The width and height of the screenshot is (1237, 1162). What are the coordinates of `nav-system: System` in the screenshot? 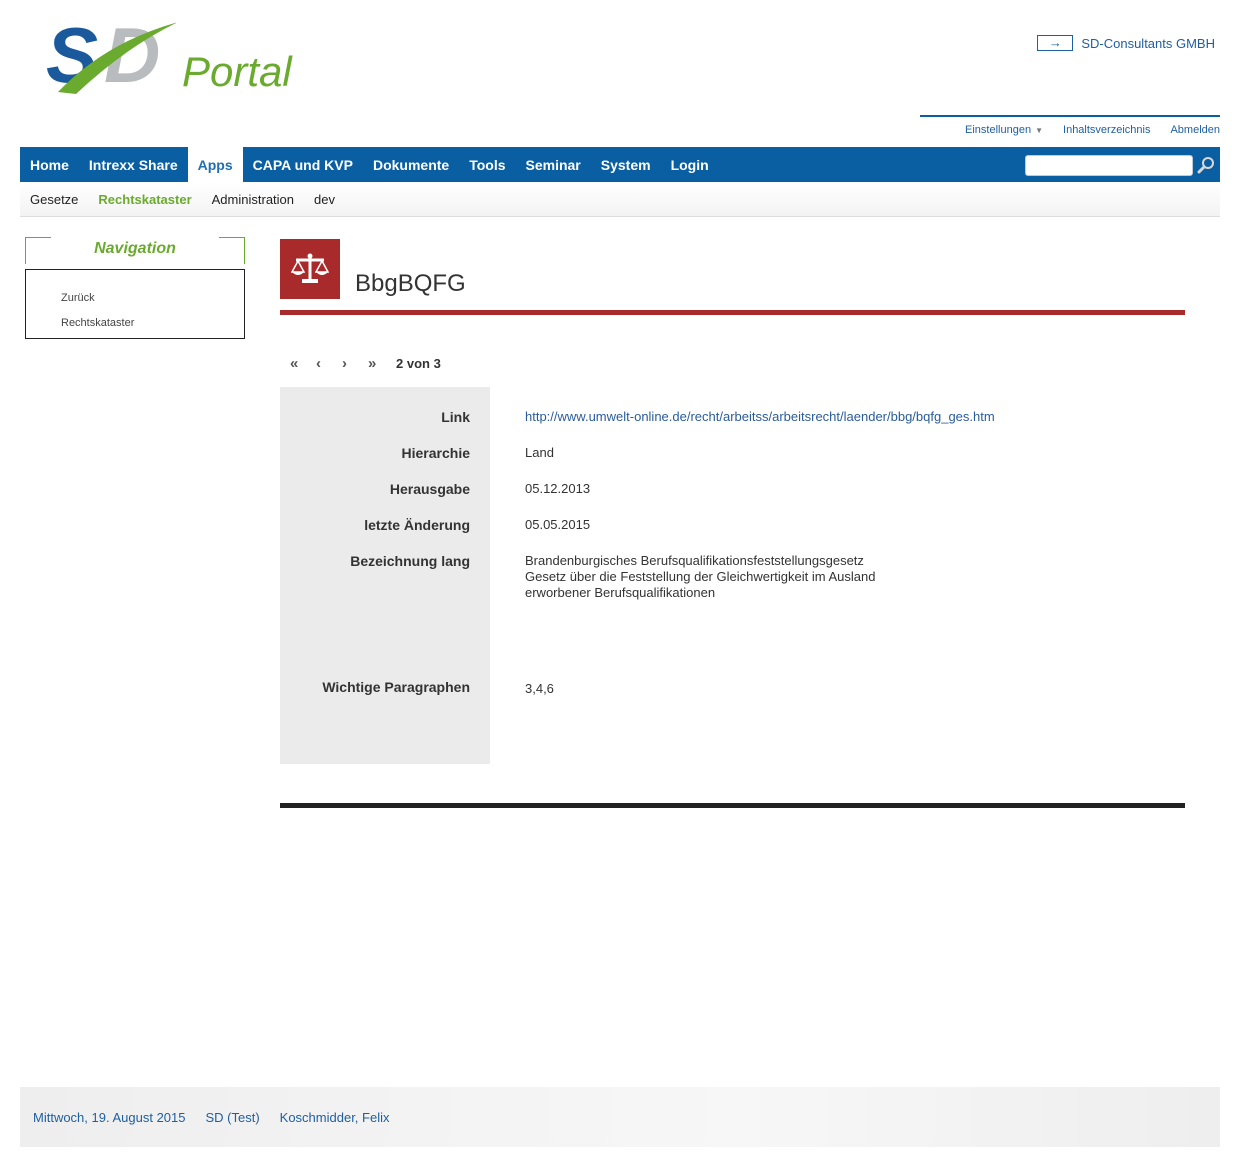 It's located at (626, 164).